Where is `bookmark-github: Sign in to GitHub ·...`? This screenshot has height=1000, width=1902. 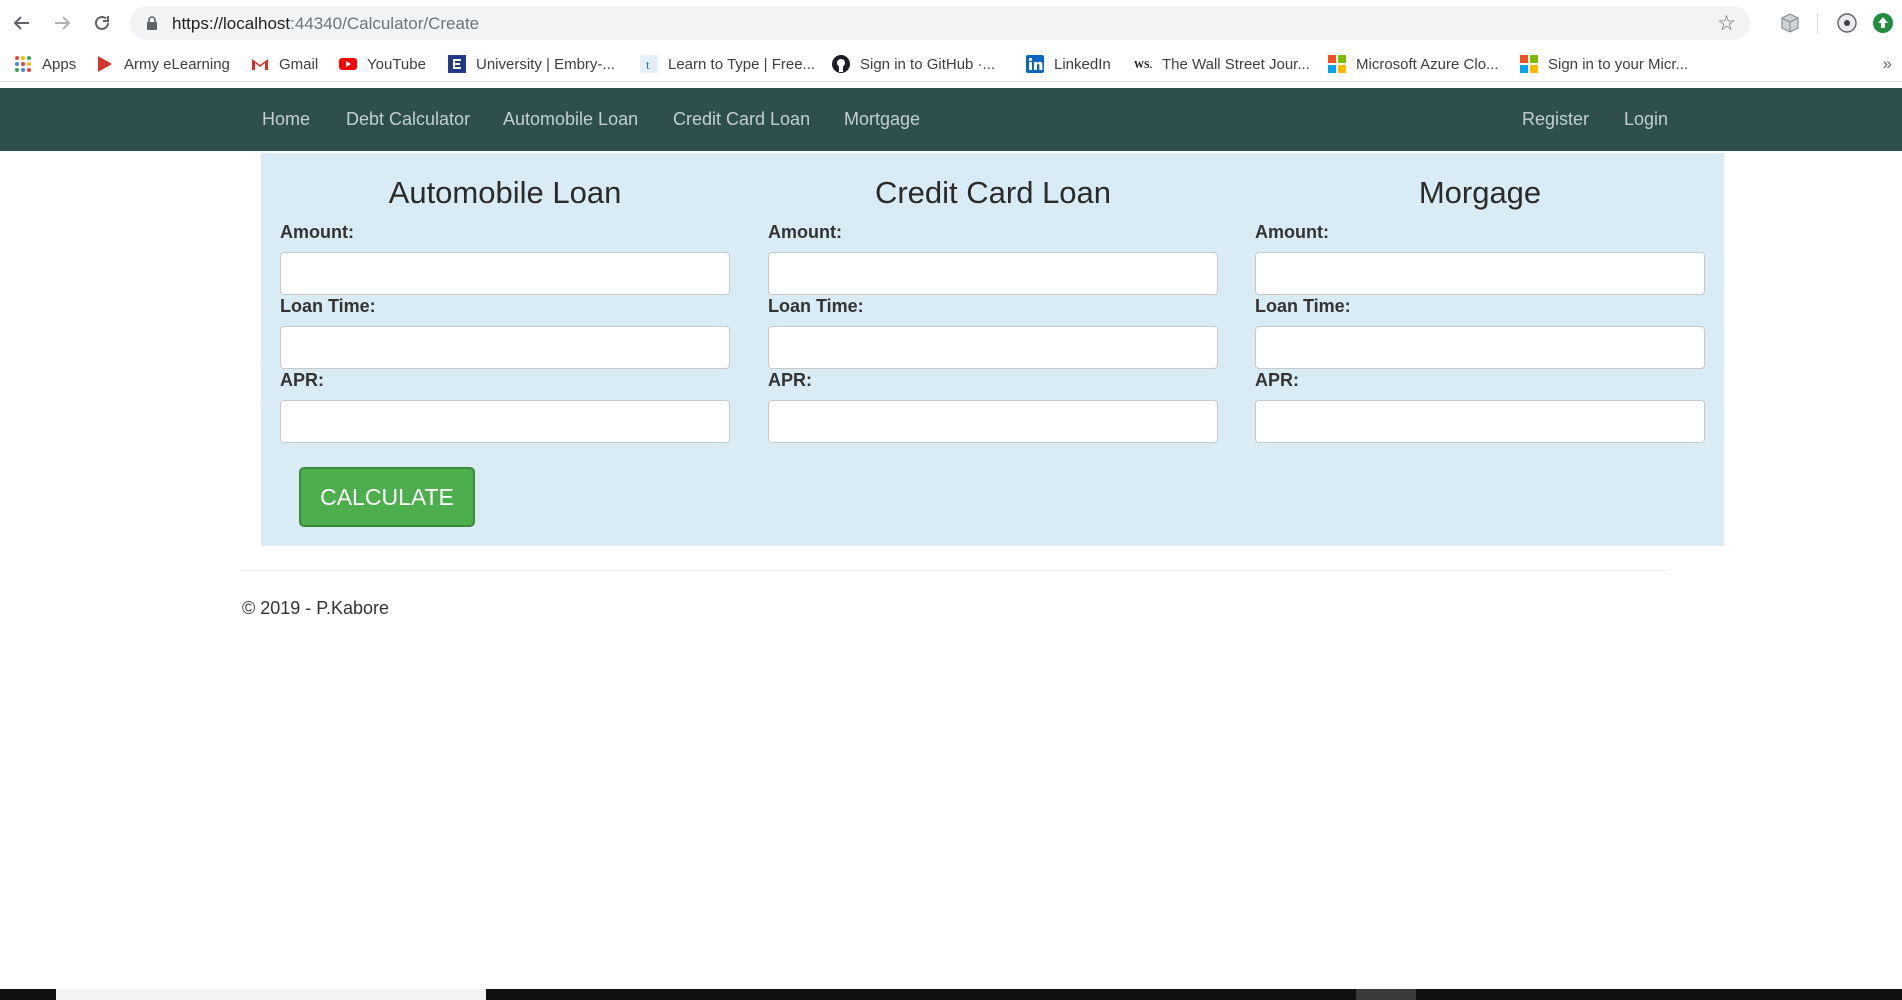
bookmark-github: Sign in to GitHub ·... is located at coordinates (913, 64).